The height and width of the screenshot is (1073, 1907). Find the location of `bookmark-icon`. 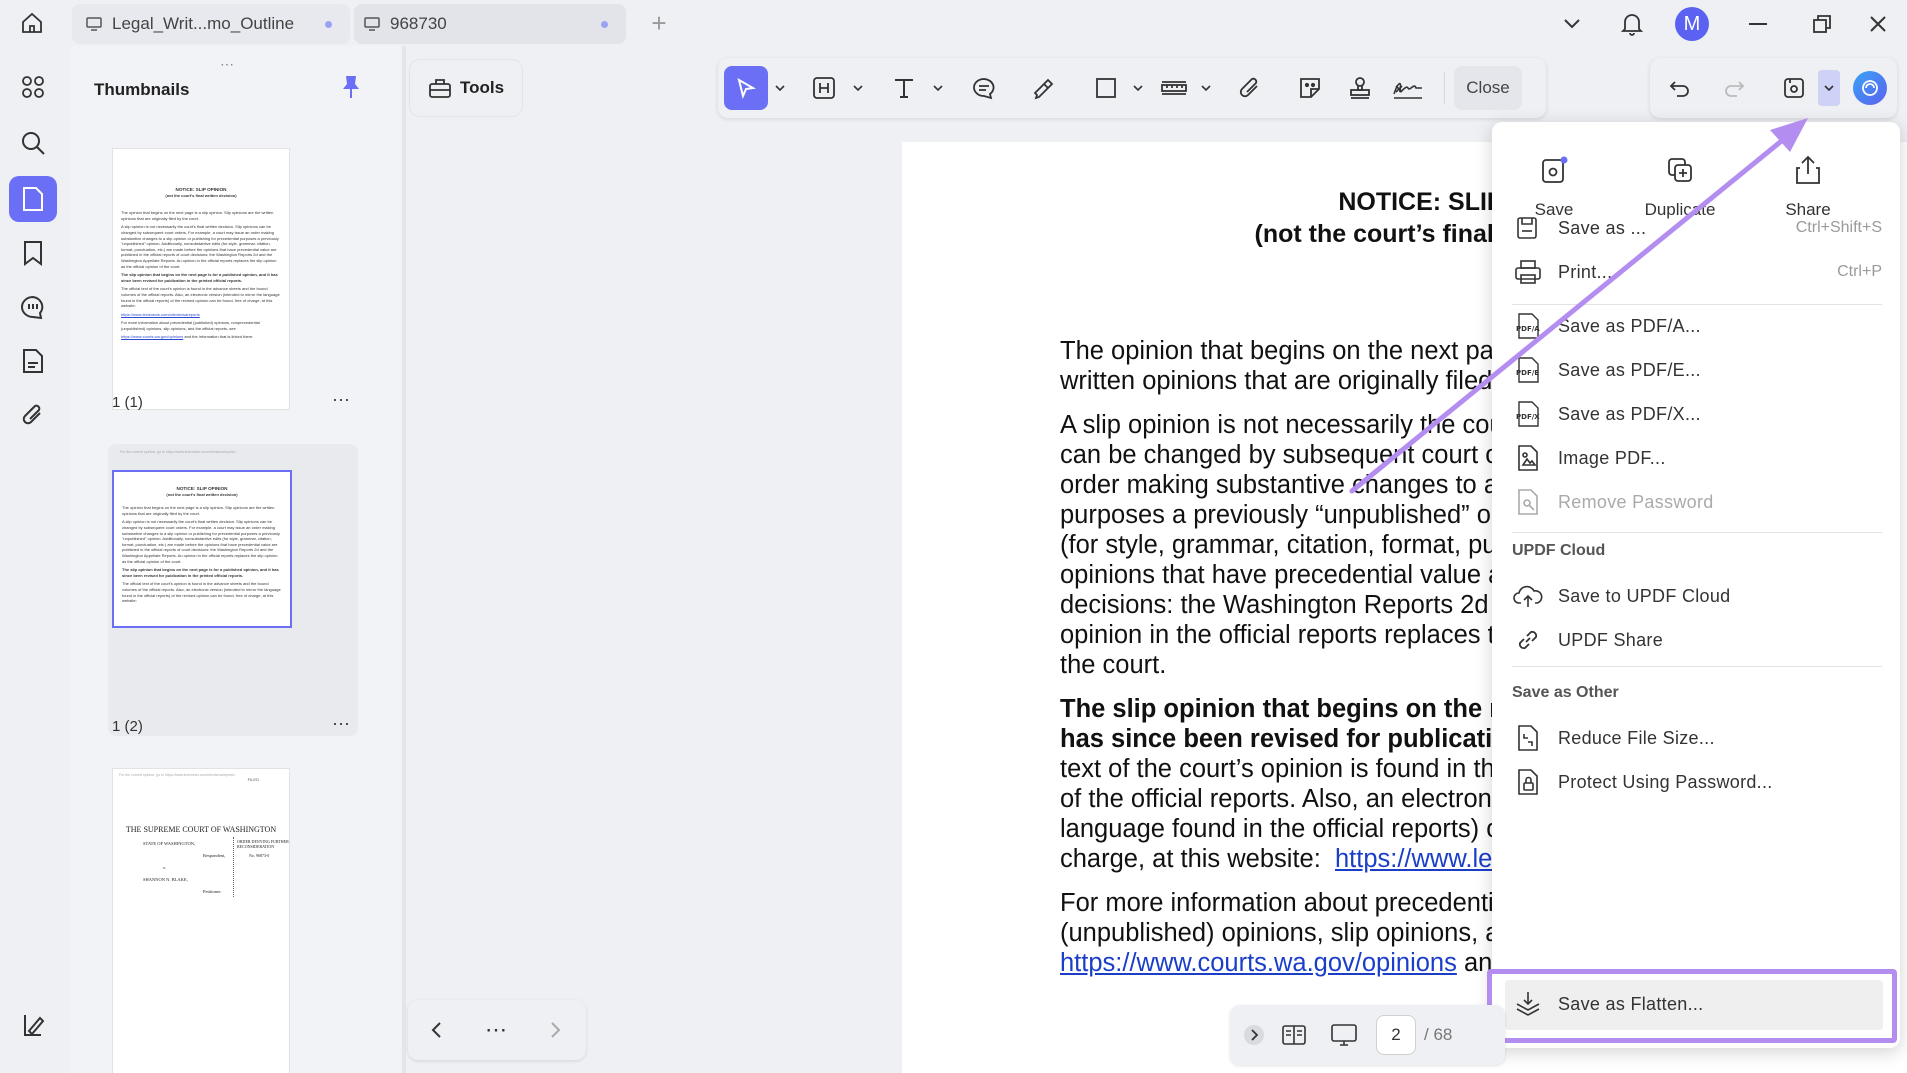

bookmark-icon is located at coordinates (33, 253).